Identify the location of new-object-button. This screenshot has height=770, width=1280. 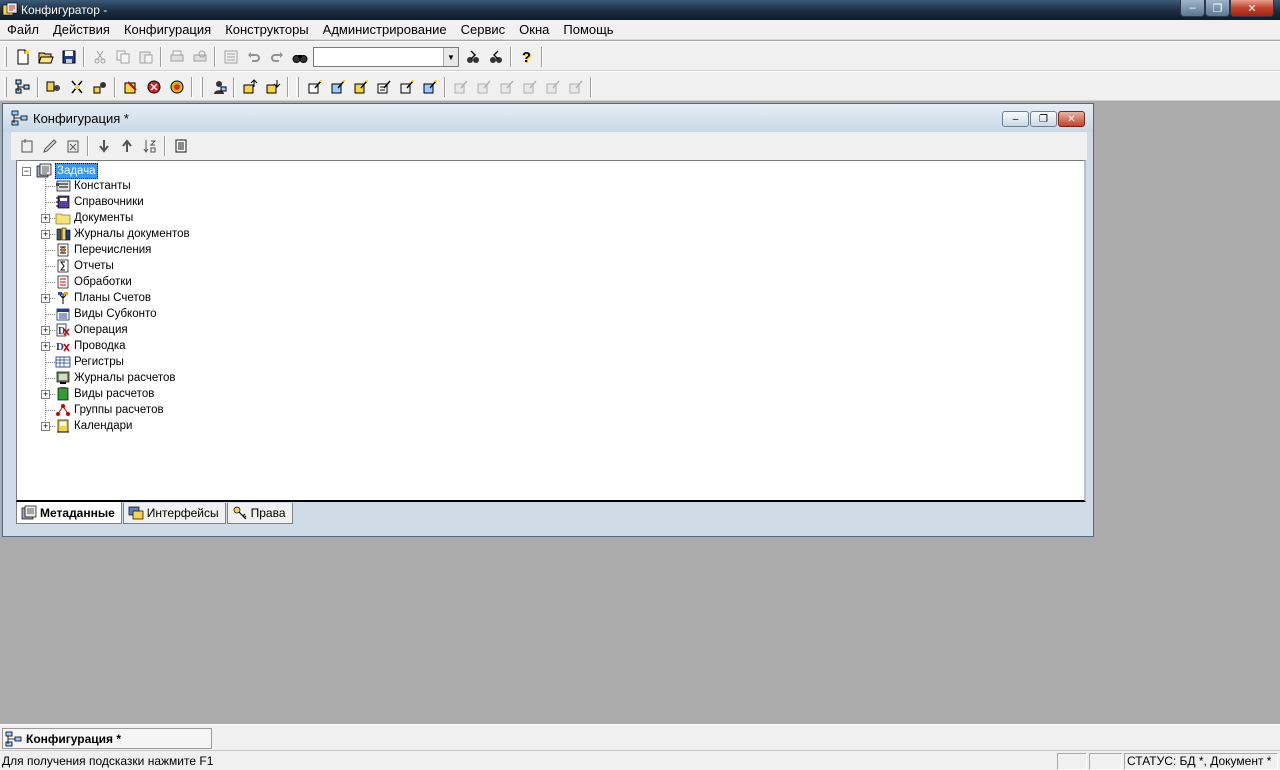
(26, 146).